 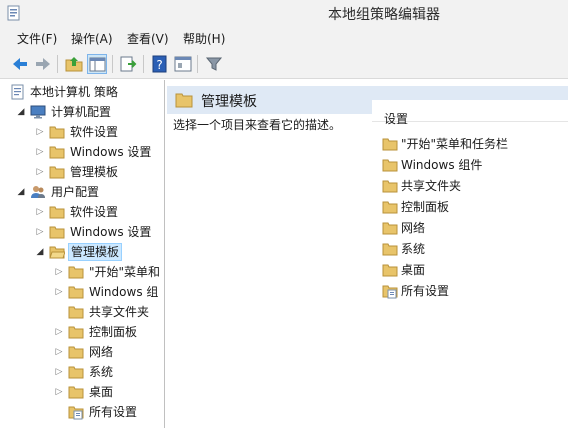 What do you see at coordinates (475, 249) in the screenshot?
I see `list-item: 系统` at bounding box center [475, 249].